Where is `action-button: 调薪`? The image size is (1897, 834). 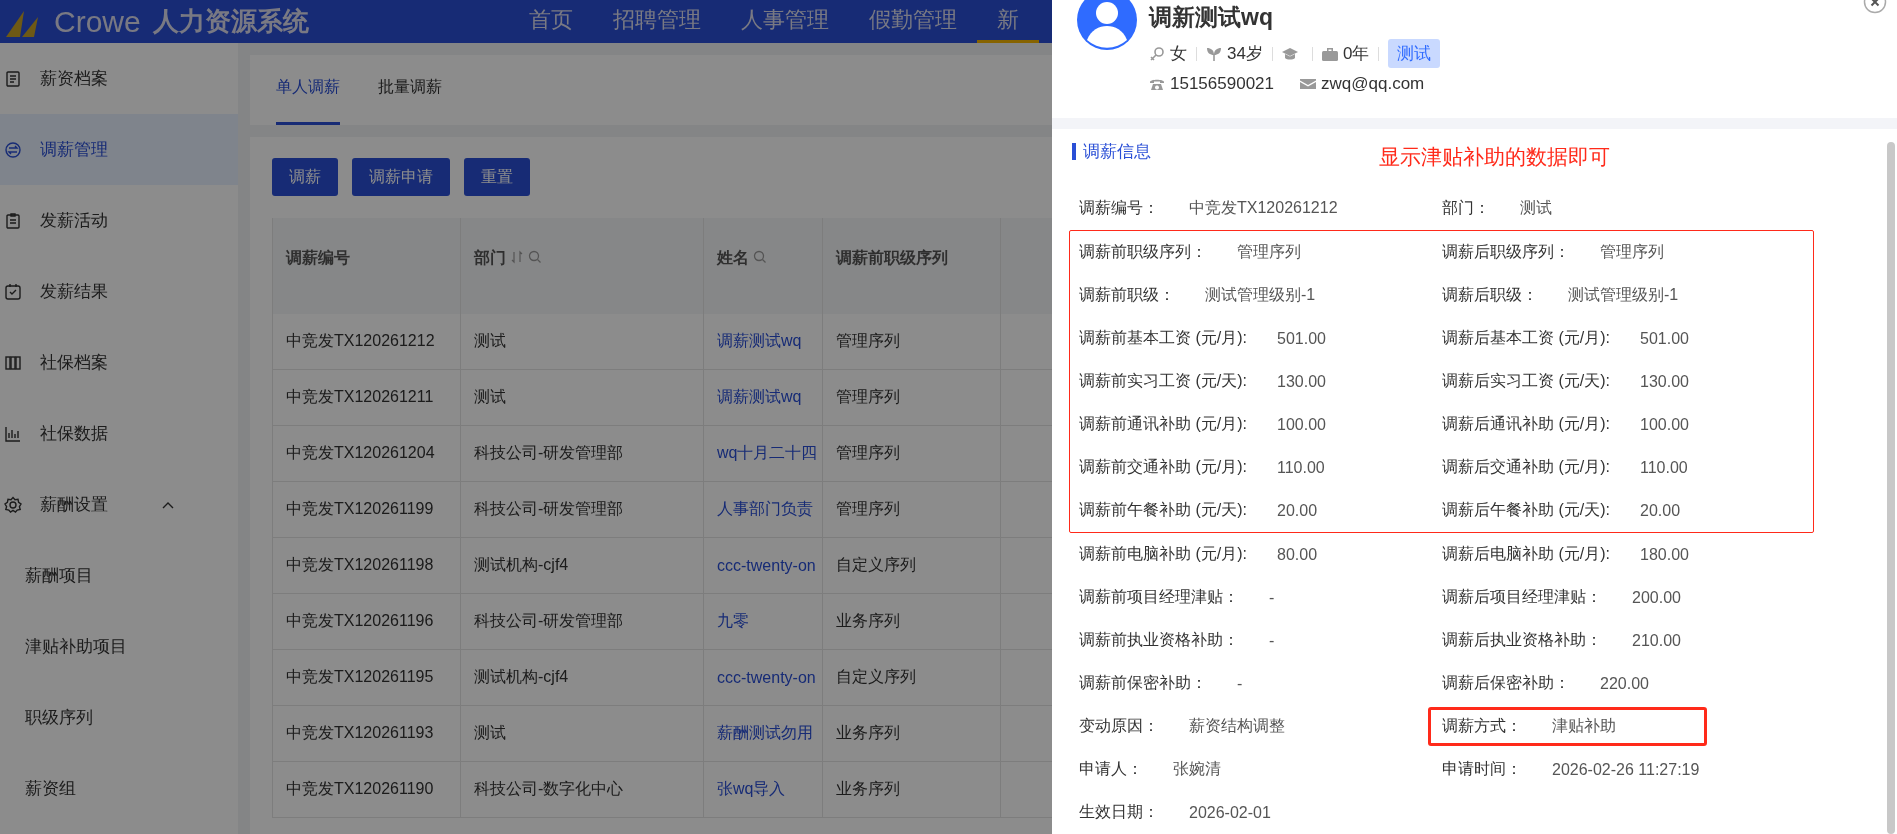 action-button: 调薪 is located at coordinates (305, 177).